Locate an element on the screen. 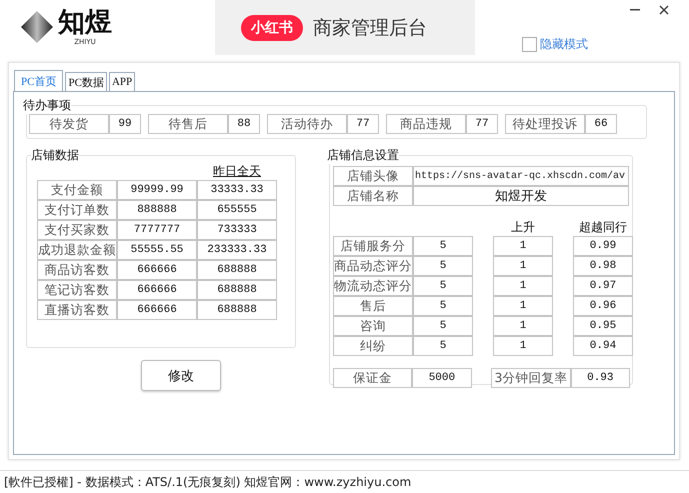 The height and width of the screenshot is (493, 689). todo-count: 66 is located at coordinates (601, 124).